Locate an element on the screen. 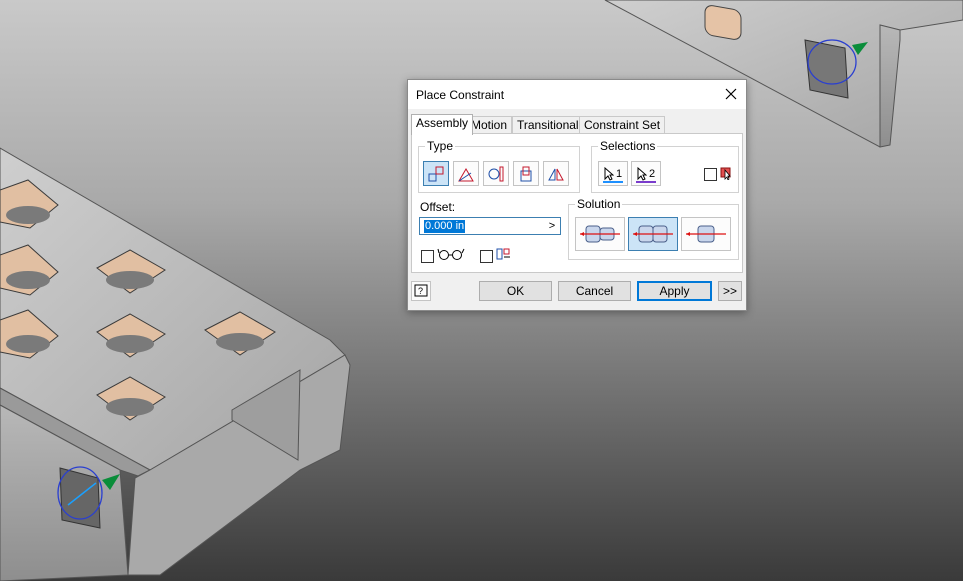 This screenshot has height=581, width=963. help-icon: ? is located at coordinates (421, 290).